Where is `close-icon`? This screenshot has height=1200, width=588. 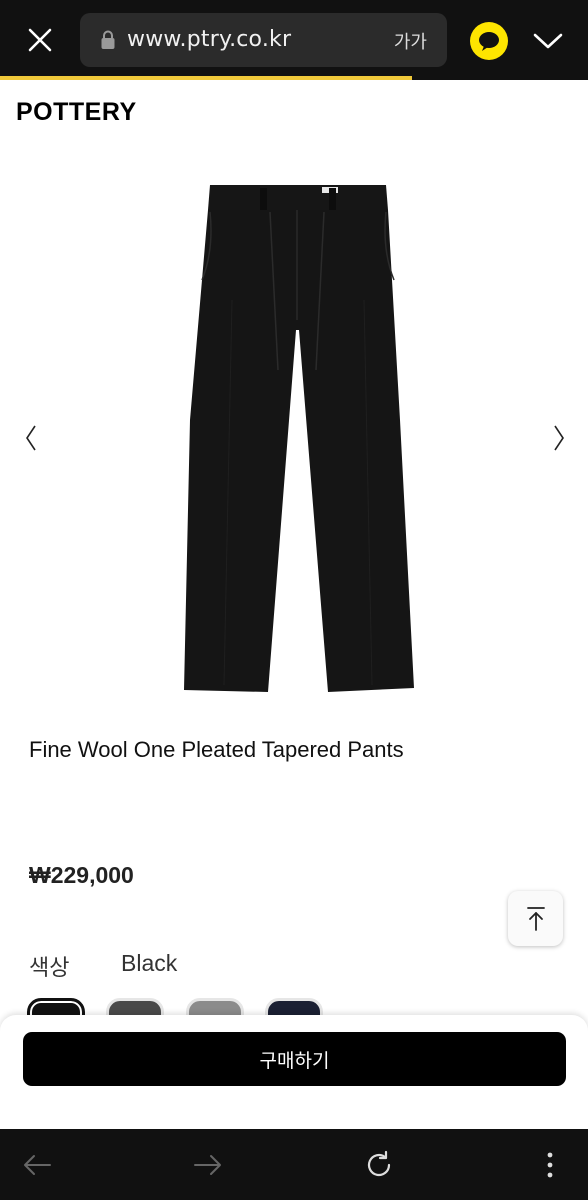
close-icon is located at coordinates (40, 40).